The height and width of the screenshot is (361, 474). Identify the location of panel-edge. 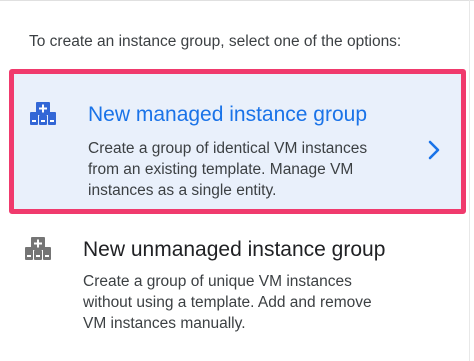
(469, 180).